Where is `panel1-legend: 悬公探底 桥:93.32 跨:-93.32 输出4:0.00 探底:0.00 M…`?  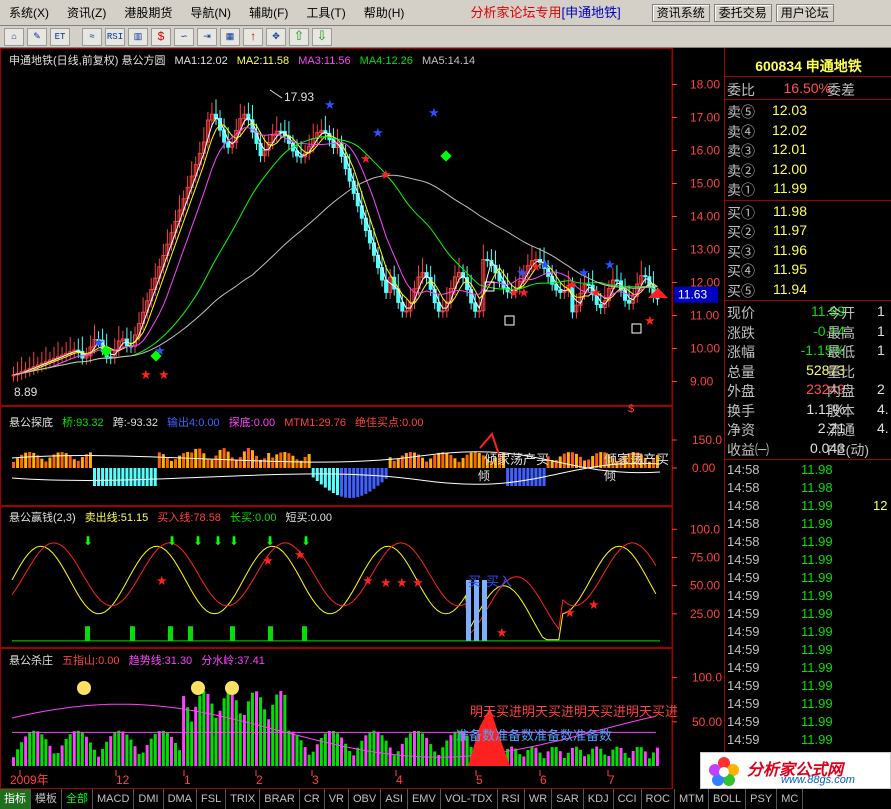
panel1-legend: 悬公探底 桥:93.32 跨:-93.32 输出4:0.00 探底:0.00 M… is located at coordinates (219, 422).